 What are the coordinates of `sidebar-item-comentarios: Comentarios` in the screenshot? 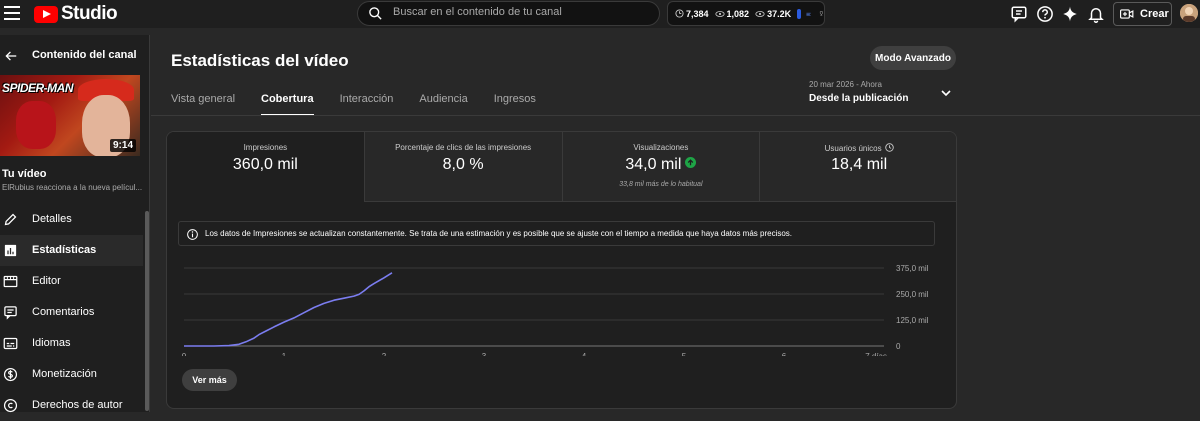 It's located at (71, 312).